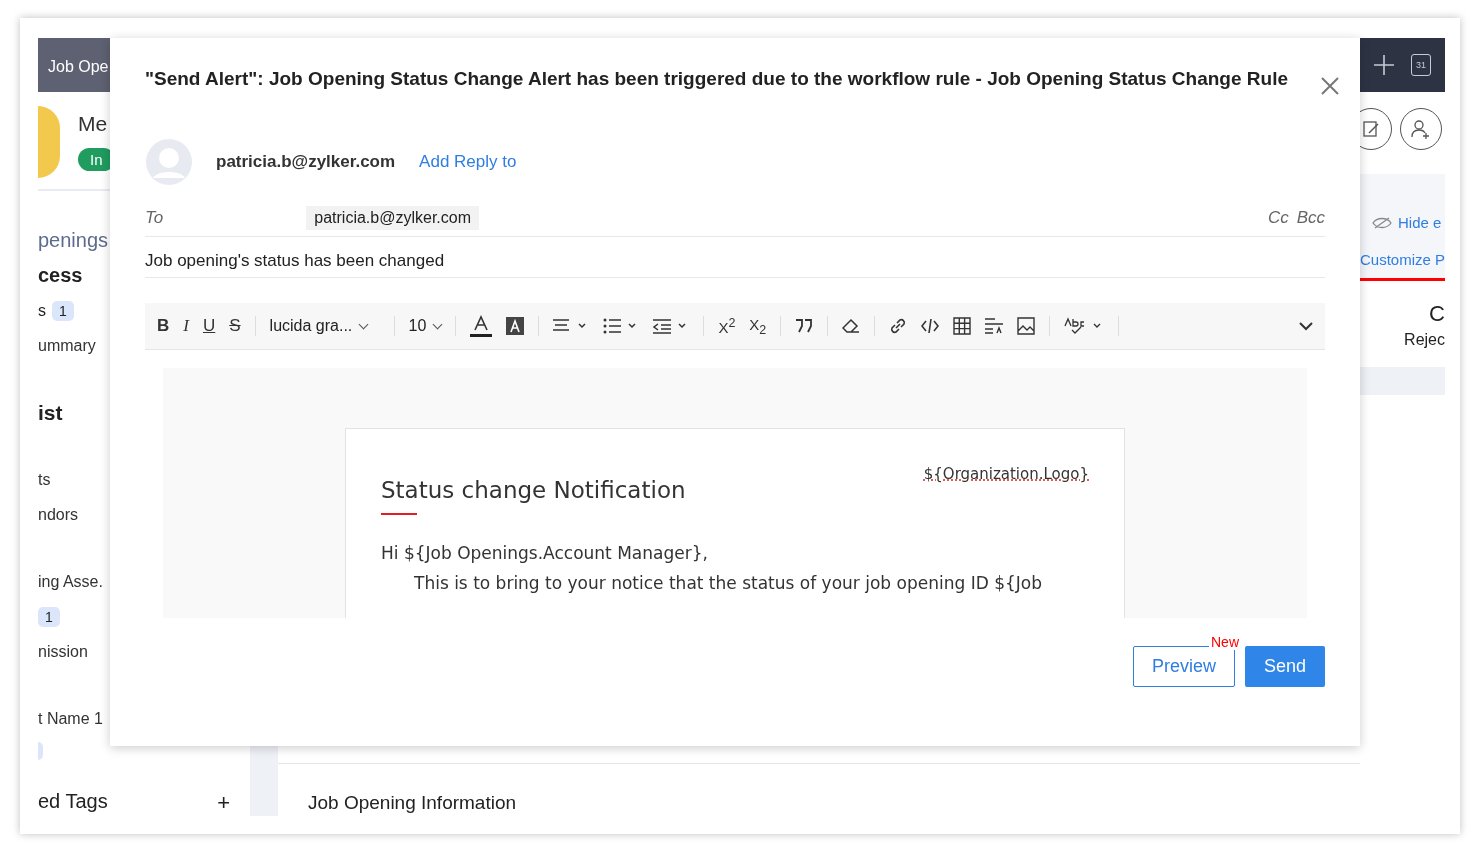 The width and height of the screenshot is (1480, 854). I want to click on dialog-title: "Send Alert": Job Opening Status Change Alert has been triggered due to the workflow rule - Job Opening Status Change Rule, so click(716, 79).